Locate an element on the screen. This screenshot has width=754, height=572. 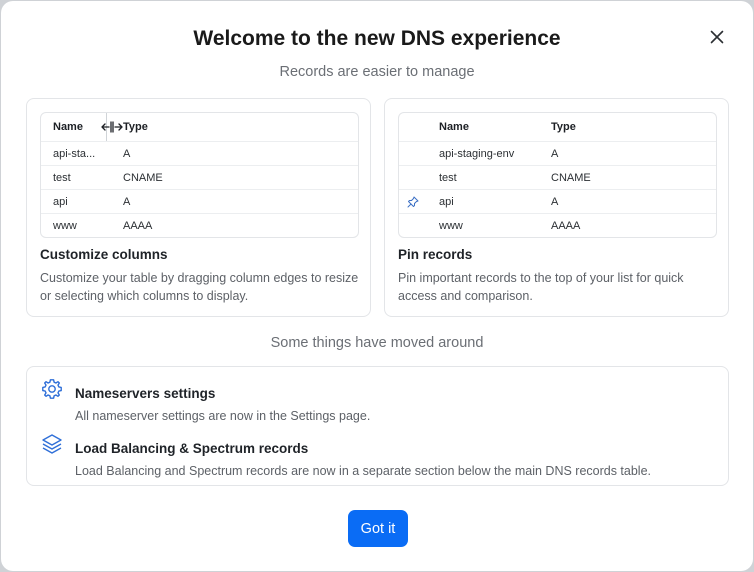
moved-item-title: Load Balancing & Spectrum records is located at coordinates (192, 448).